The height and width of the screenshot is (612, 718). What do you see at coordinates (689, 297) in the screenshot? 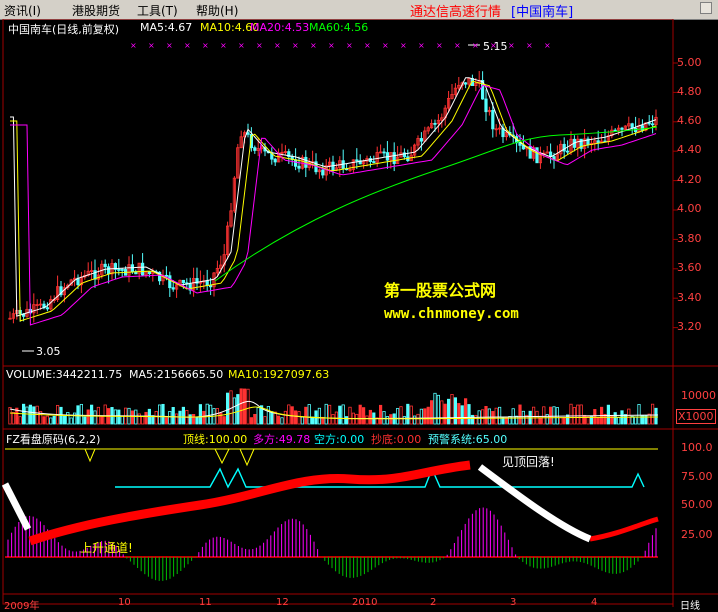
I see `price-tick: 3.40` at bounding box center [689, 297].